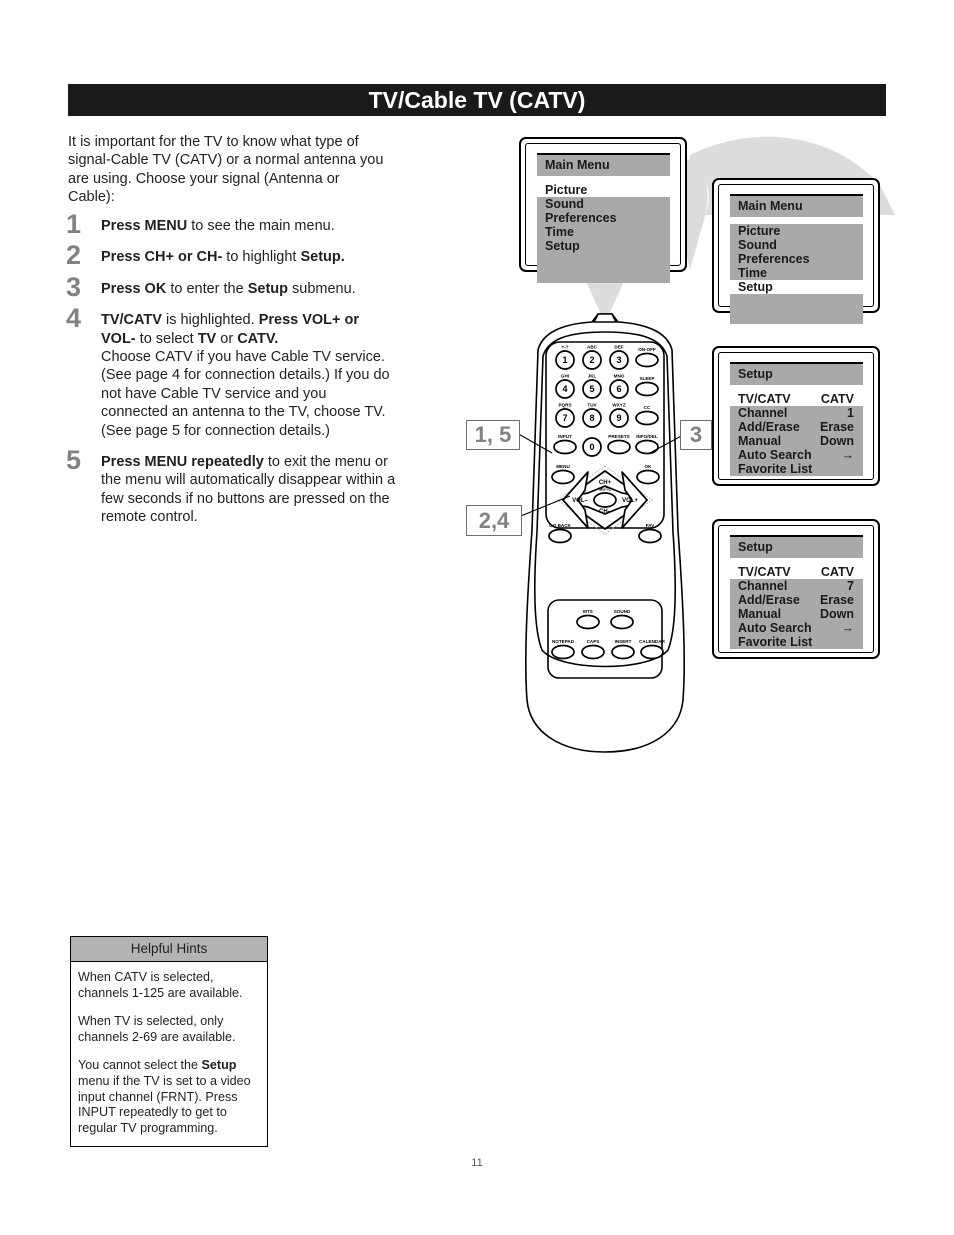 This screenshot has width=954, height=1235. I want to click on remote-key-info-del-sublabel: INFO/DEL, so click(647, 436).